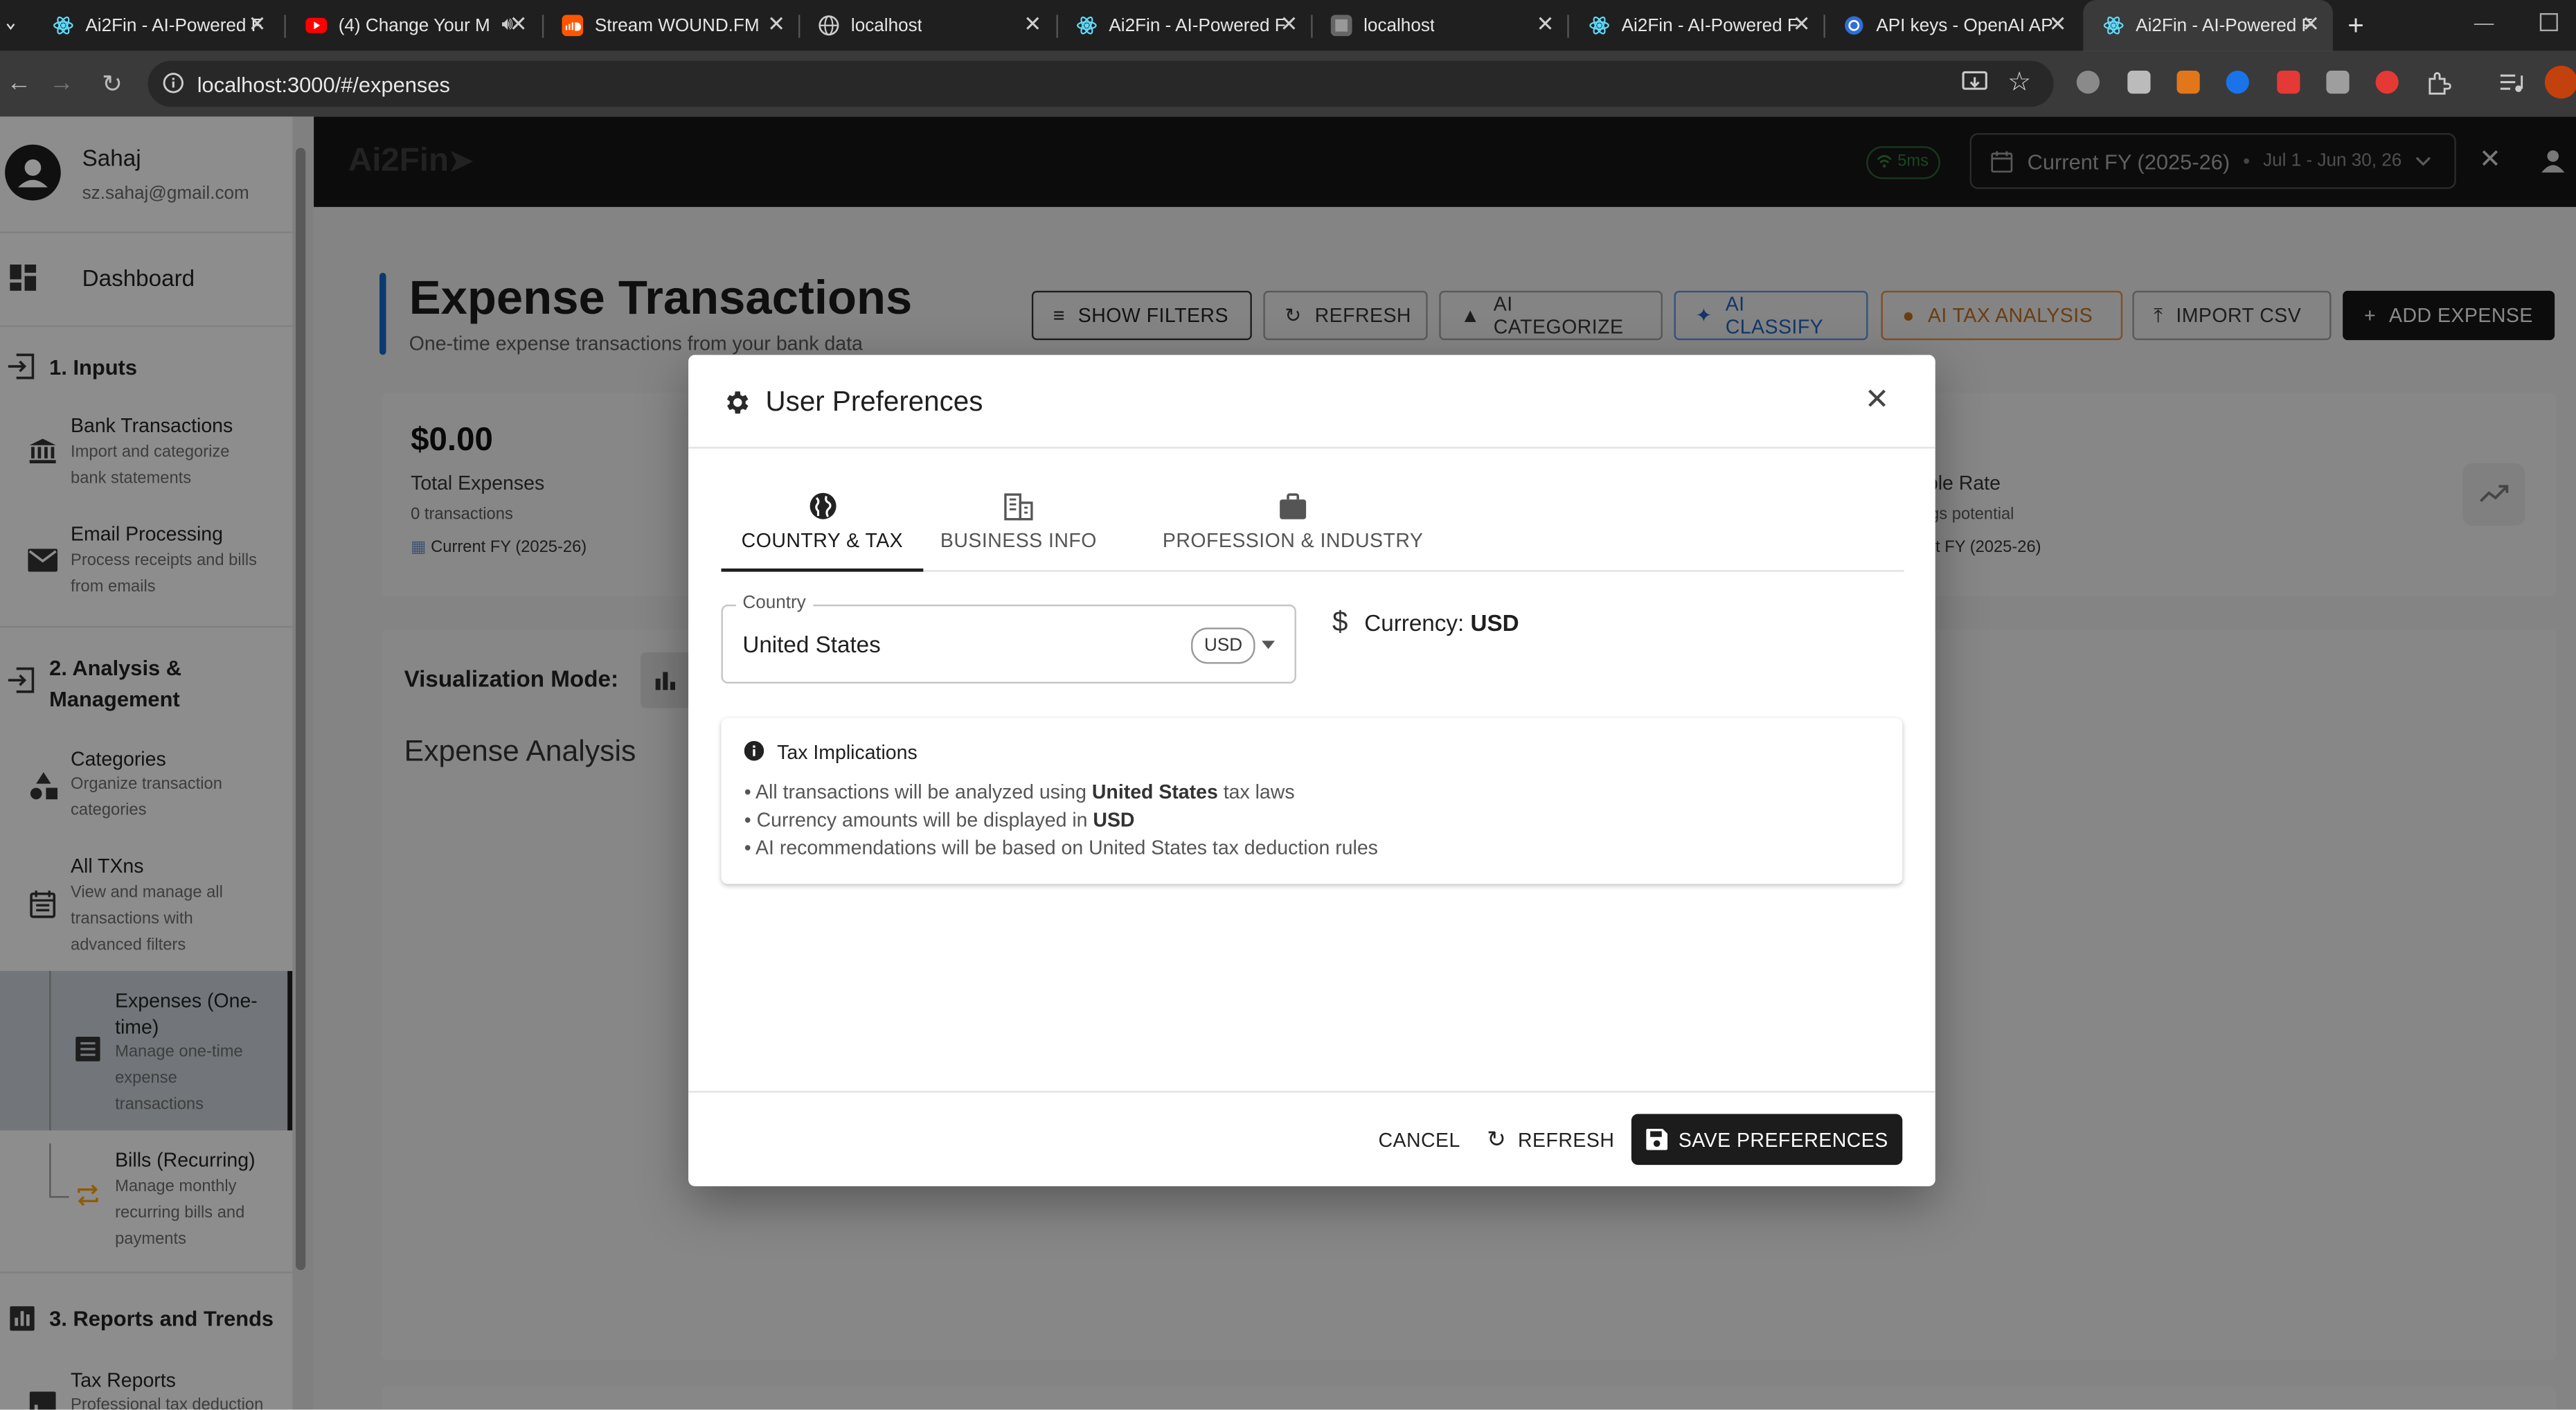 The image size is (2576, 1410). I want to click on country-label: Country, so click(774, 603).